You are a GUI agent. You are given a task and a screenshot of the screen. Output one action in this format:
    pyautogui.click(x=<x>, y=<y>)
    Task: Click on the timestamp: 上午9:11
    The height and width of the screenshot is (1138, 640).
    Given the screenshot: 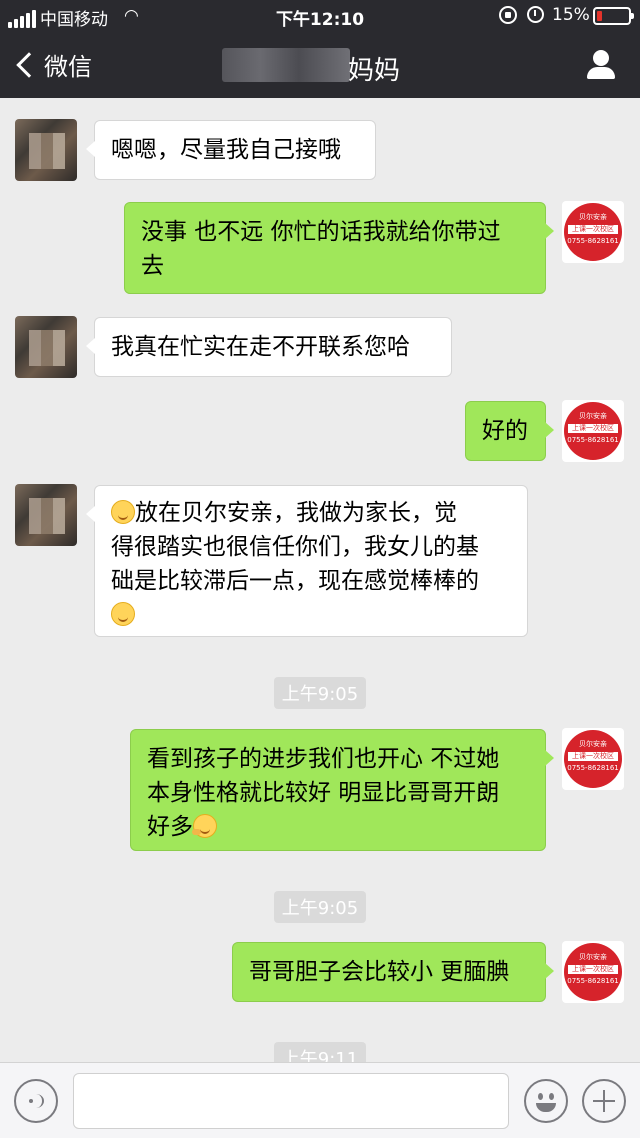 What is the action you would take?
    pyautogui.click(x=320, y=1052)
    